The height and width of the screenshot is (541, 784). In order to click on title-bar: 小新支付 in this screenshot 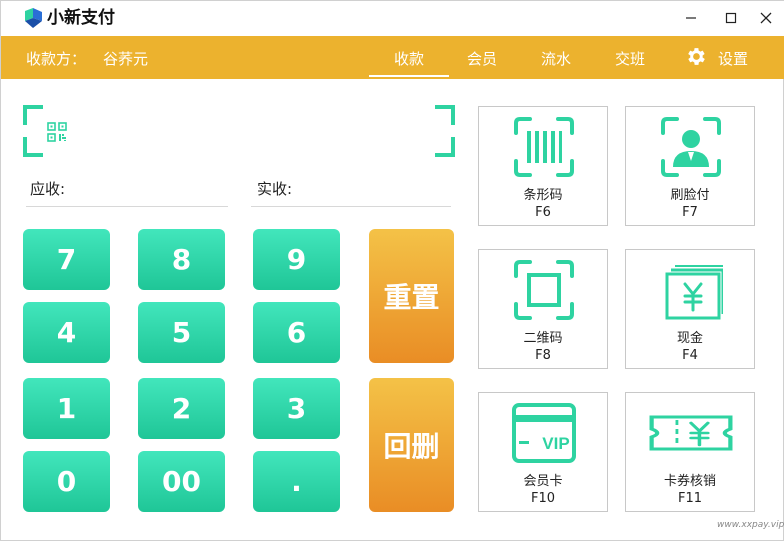, I will do `click(392, 18)`.